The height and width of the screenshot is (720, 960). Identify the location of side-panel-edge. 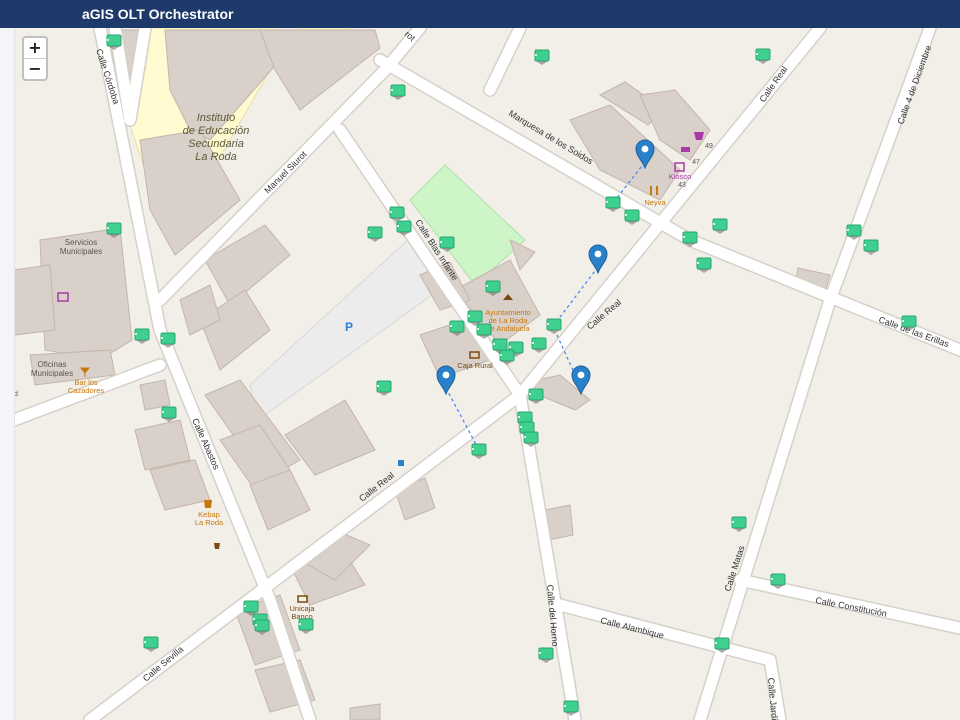
(7, 374).